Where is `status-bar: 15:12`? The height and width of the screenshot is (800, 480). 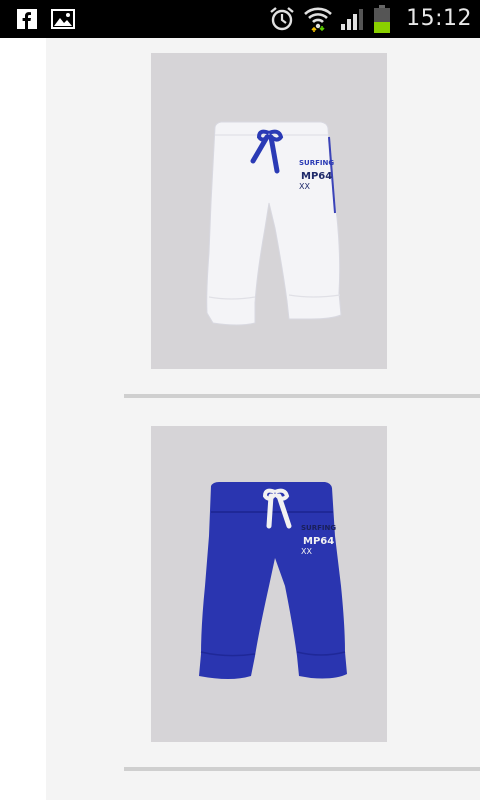 status-bar: 15:12 is located at coordinates (240, 19).